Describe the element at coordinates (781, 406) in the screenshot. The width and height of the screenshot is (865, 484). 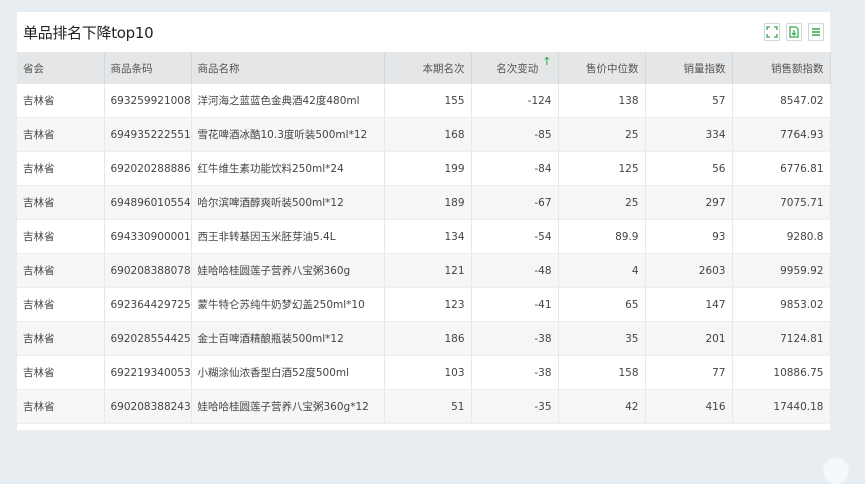
I see `cell-sales-amount-index: 17440.18` at that location.